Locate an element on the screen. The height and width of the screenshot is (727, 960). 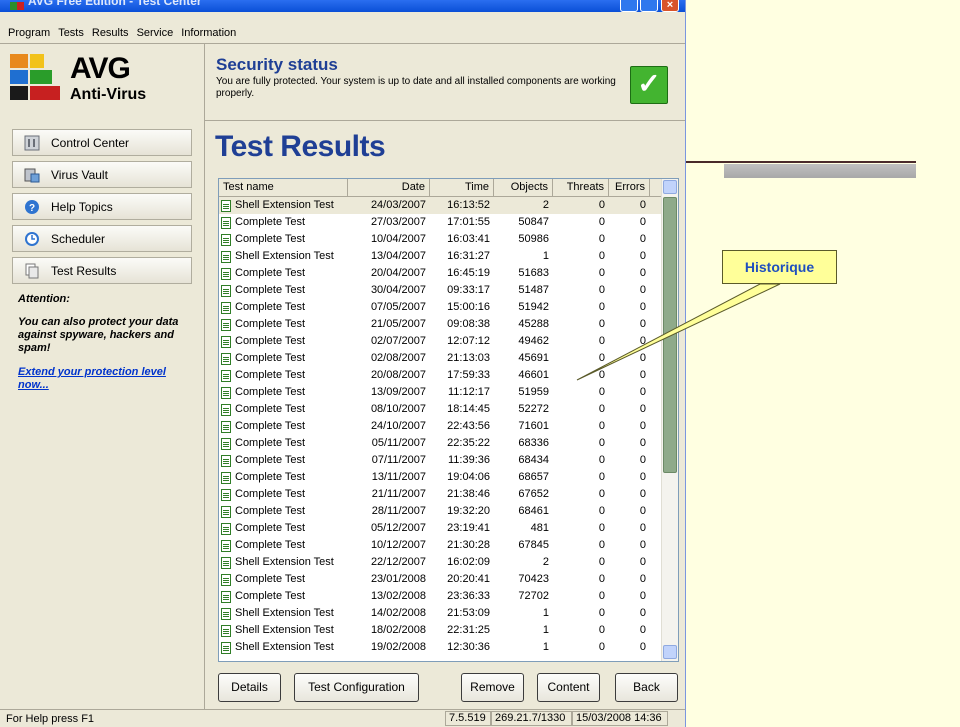
scroll-up-arrow is located at coordinates (670, 187).